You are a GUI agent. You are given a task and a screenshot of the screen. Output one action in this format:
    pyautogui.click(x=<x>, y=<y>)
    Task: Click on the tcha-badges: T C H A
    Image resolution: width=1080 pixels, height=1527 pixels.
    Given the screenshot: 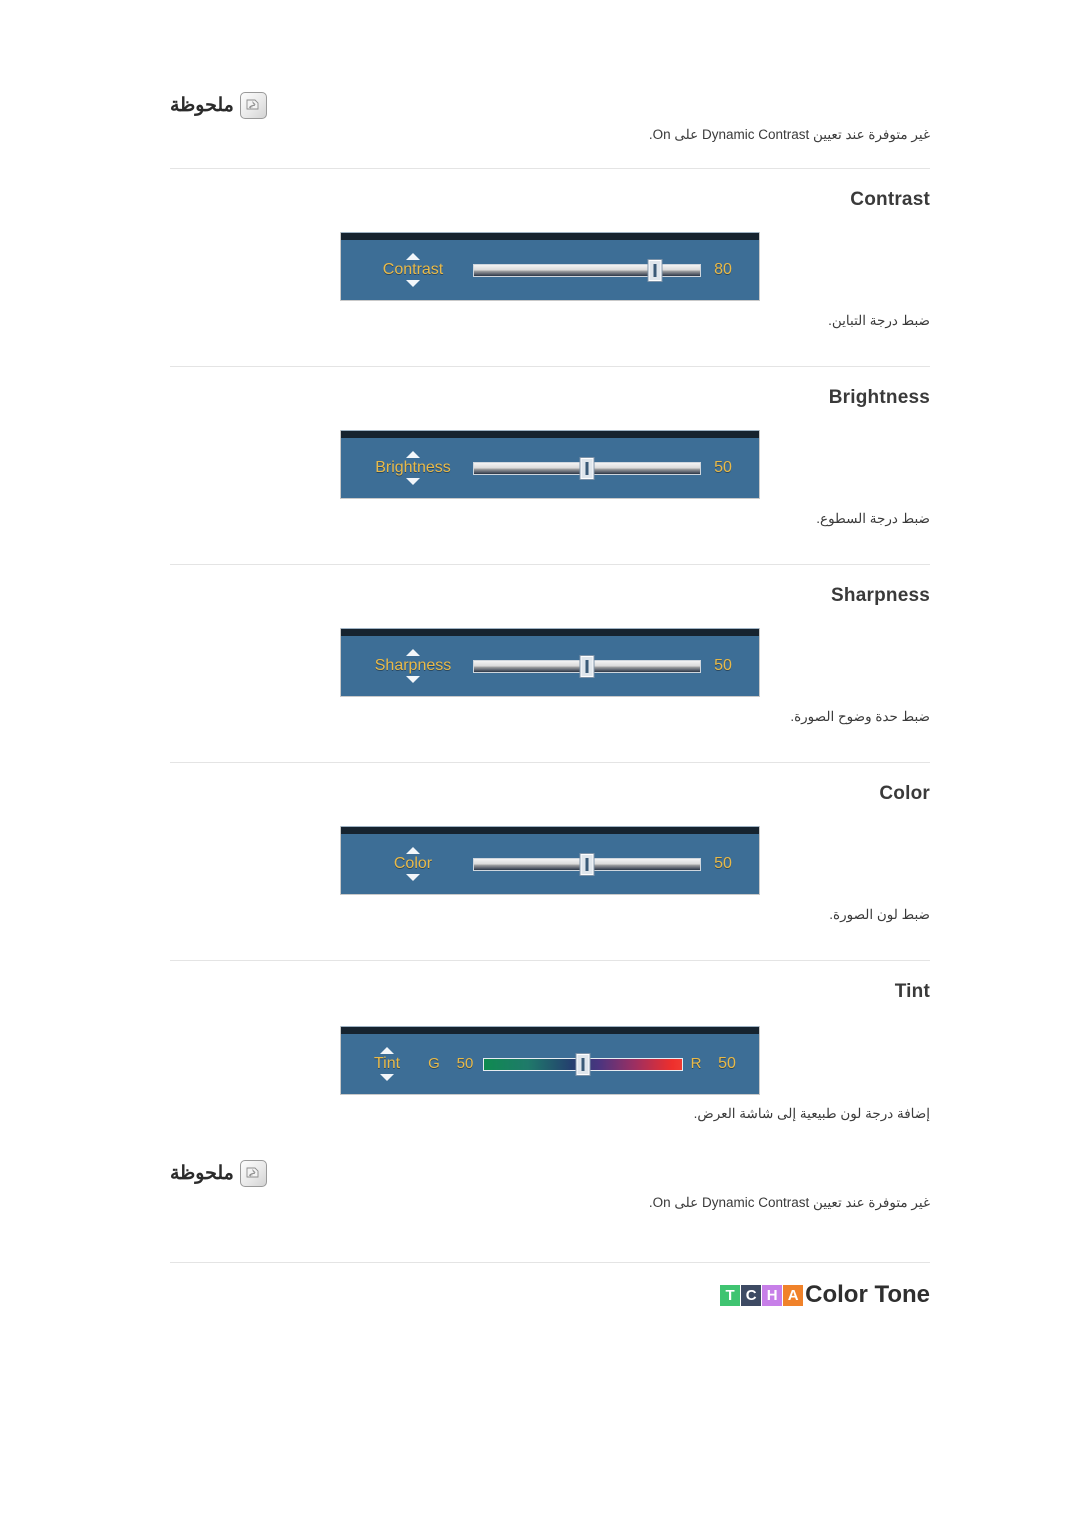 What is the action you would take?
    pyautogui.click(x=762, y=1295)
    